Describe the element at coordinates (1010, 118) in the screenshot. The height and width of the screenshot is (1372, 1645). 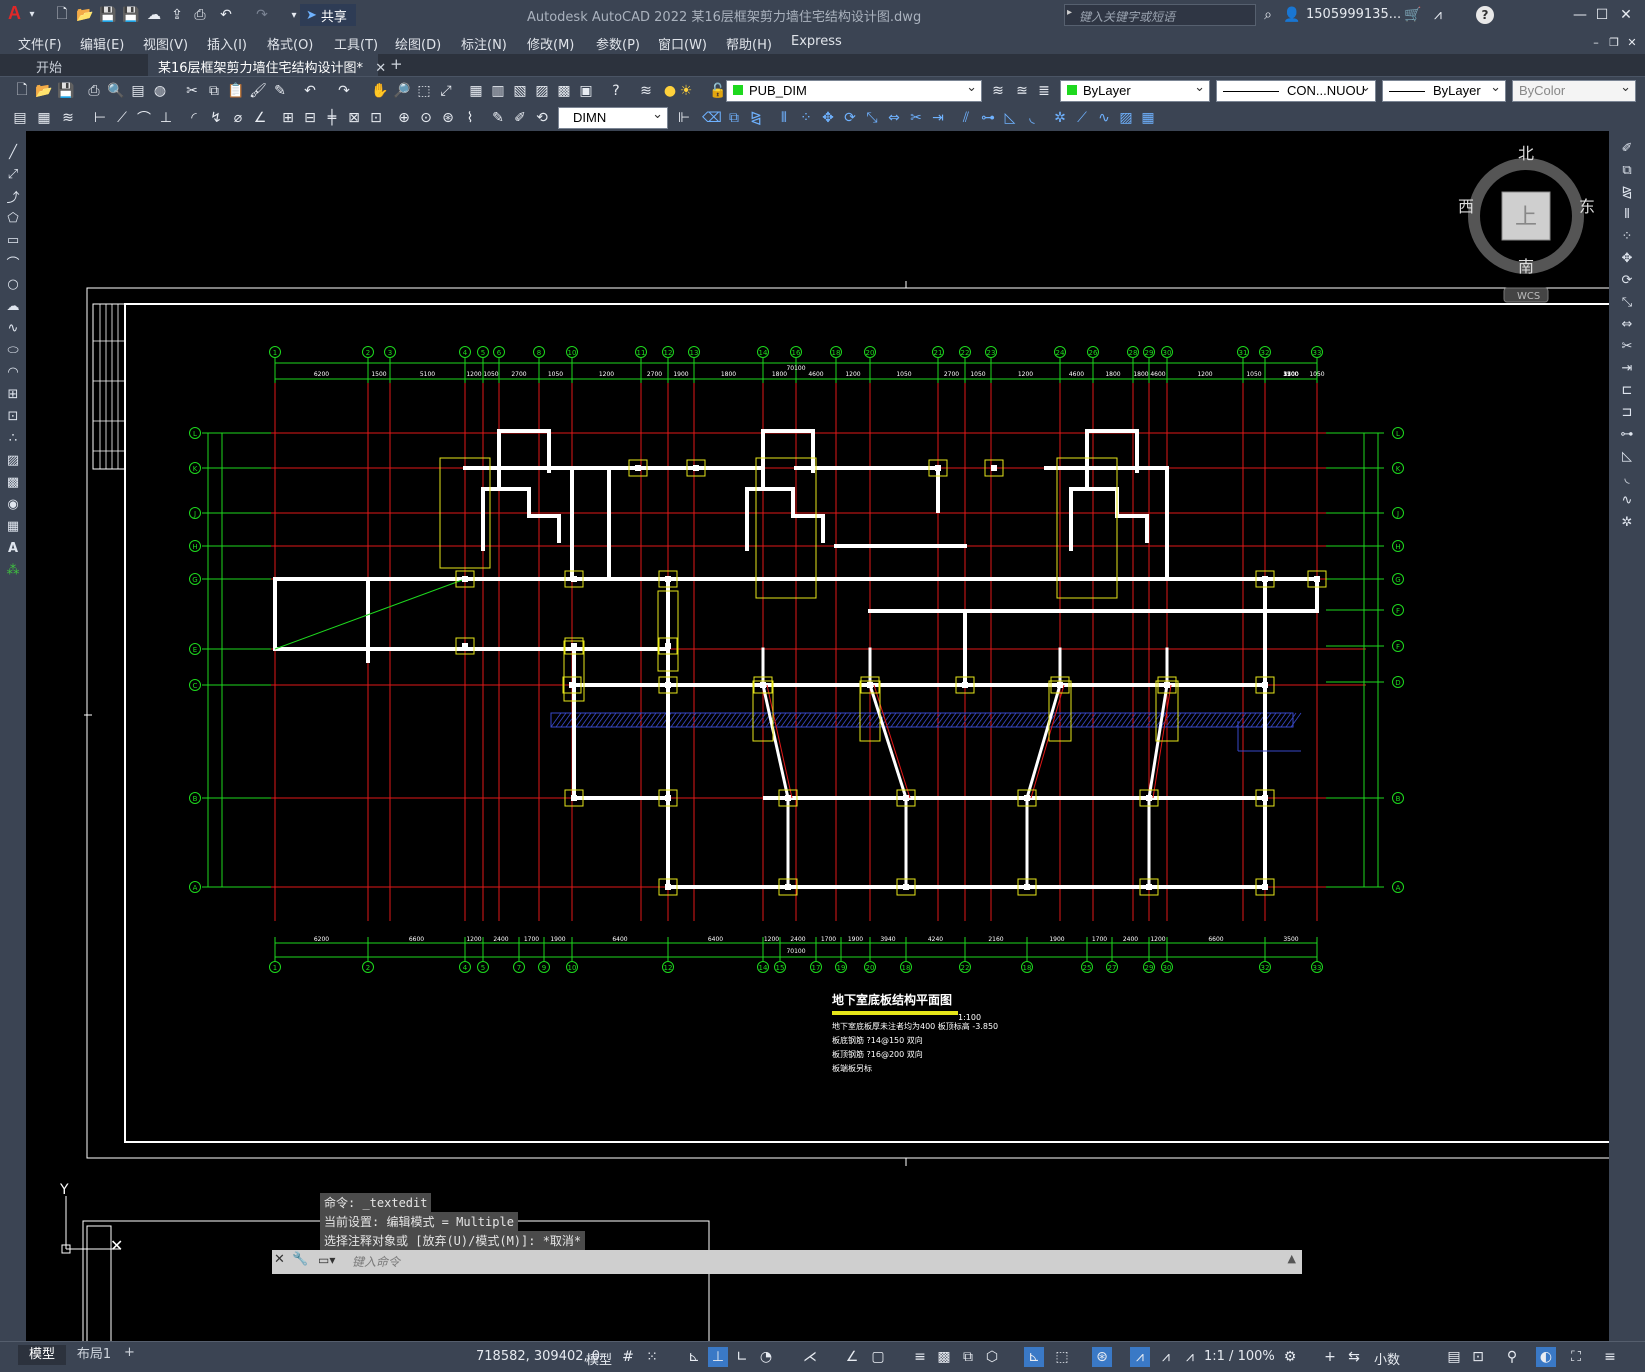
I see `chamfer-icon: ◺` at that location.